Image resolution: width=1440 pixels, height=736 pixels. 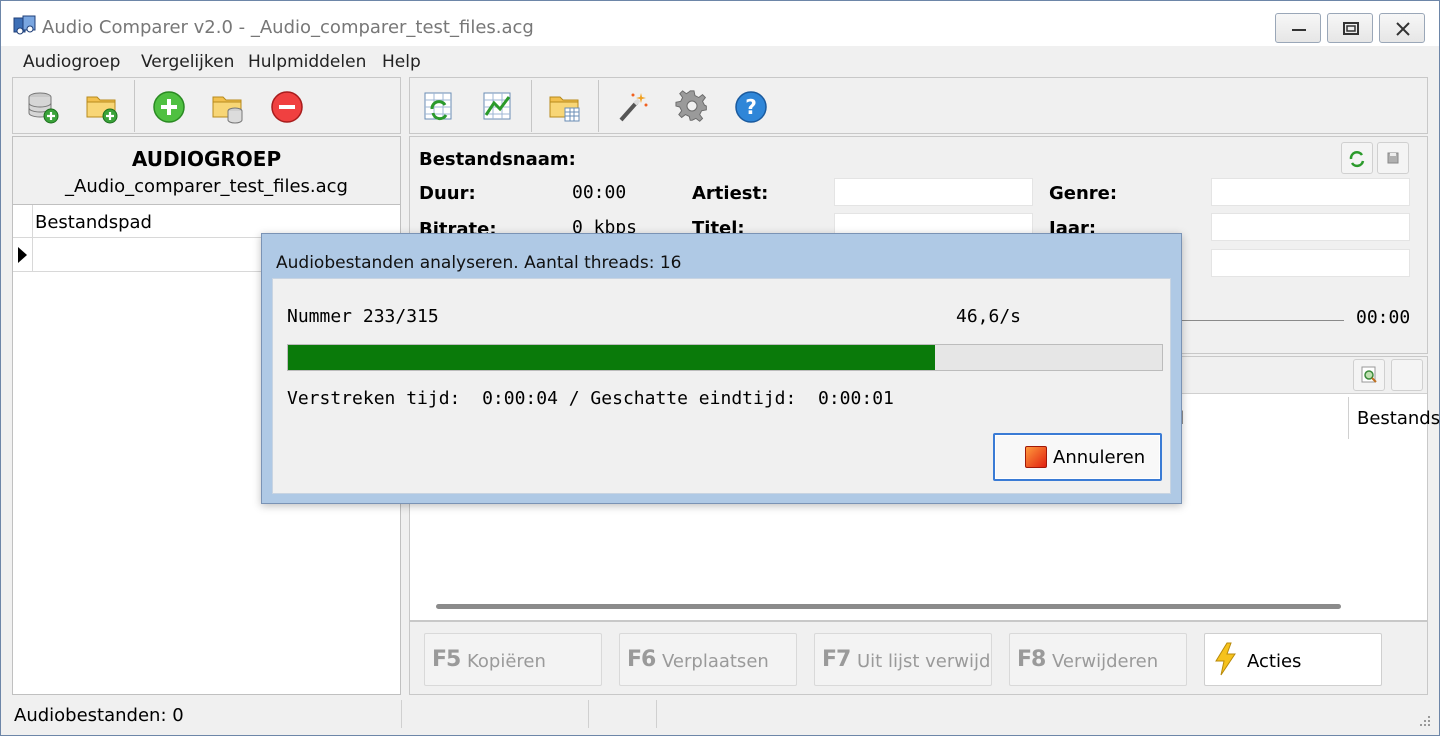 What do you see at coordinates (439, 107) in the screenshot?
I see `refresh-grid-icon` at bounding box center [439, 107].